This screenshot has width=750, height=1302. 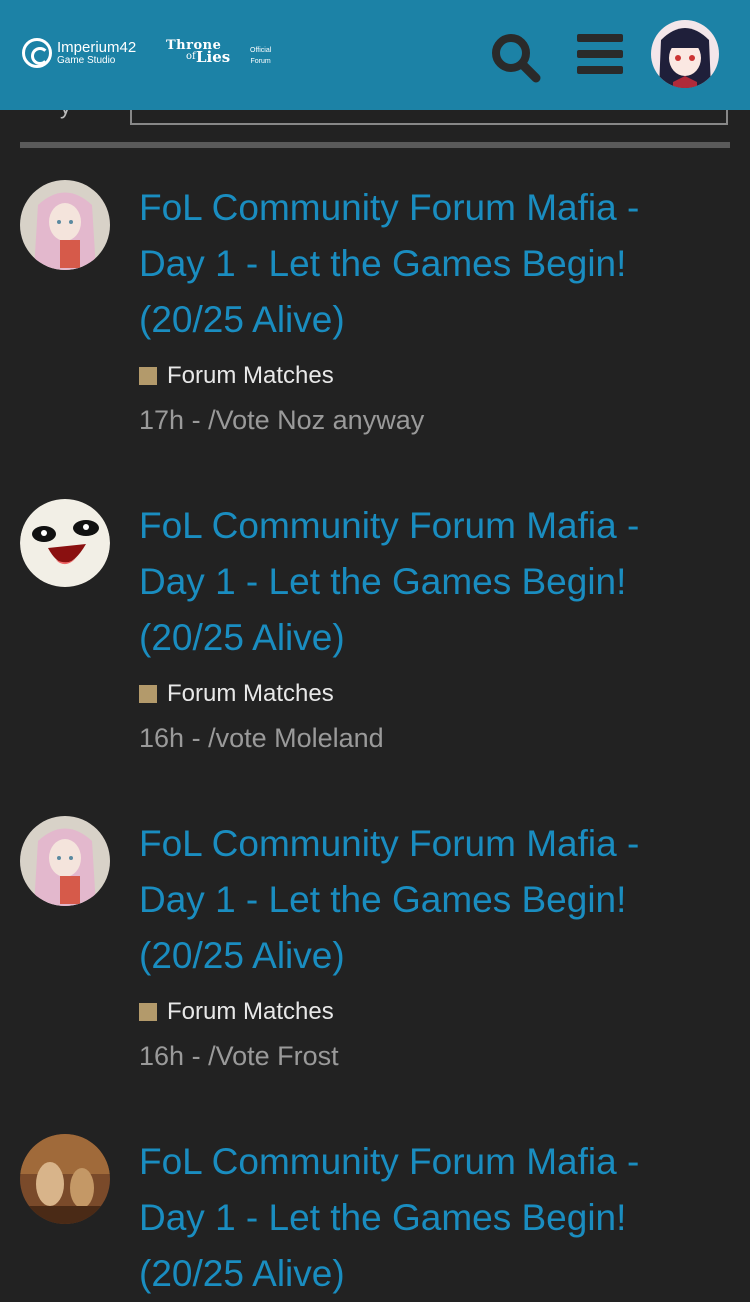 What do you see at coordinates (316, 420) in the screenshot?
I see `post-excerpt: /Vote Noz anyway` at bounding box center [316, 420].